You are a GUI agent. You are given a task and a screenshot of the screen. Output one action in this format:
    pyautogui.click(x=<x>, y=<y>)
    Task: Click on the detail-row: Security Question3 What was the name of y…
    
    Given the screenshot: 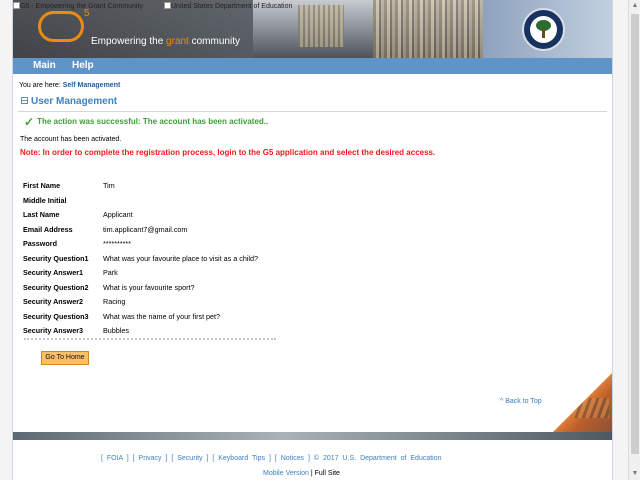 What is the action you would take?
    pyautogui.click(x=173, y=319)
    